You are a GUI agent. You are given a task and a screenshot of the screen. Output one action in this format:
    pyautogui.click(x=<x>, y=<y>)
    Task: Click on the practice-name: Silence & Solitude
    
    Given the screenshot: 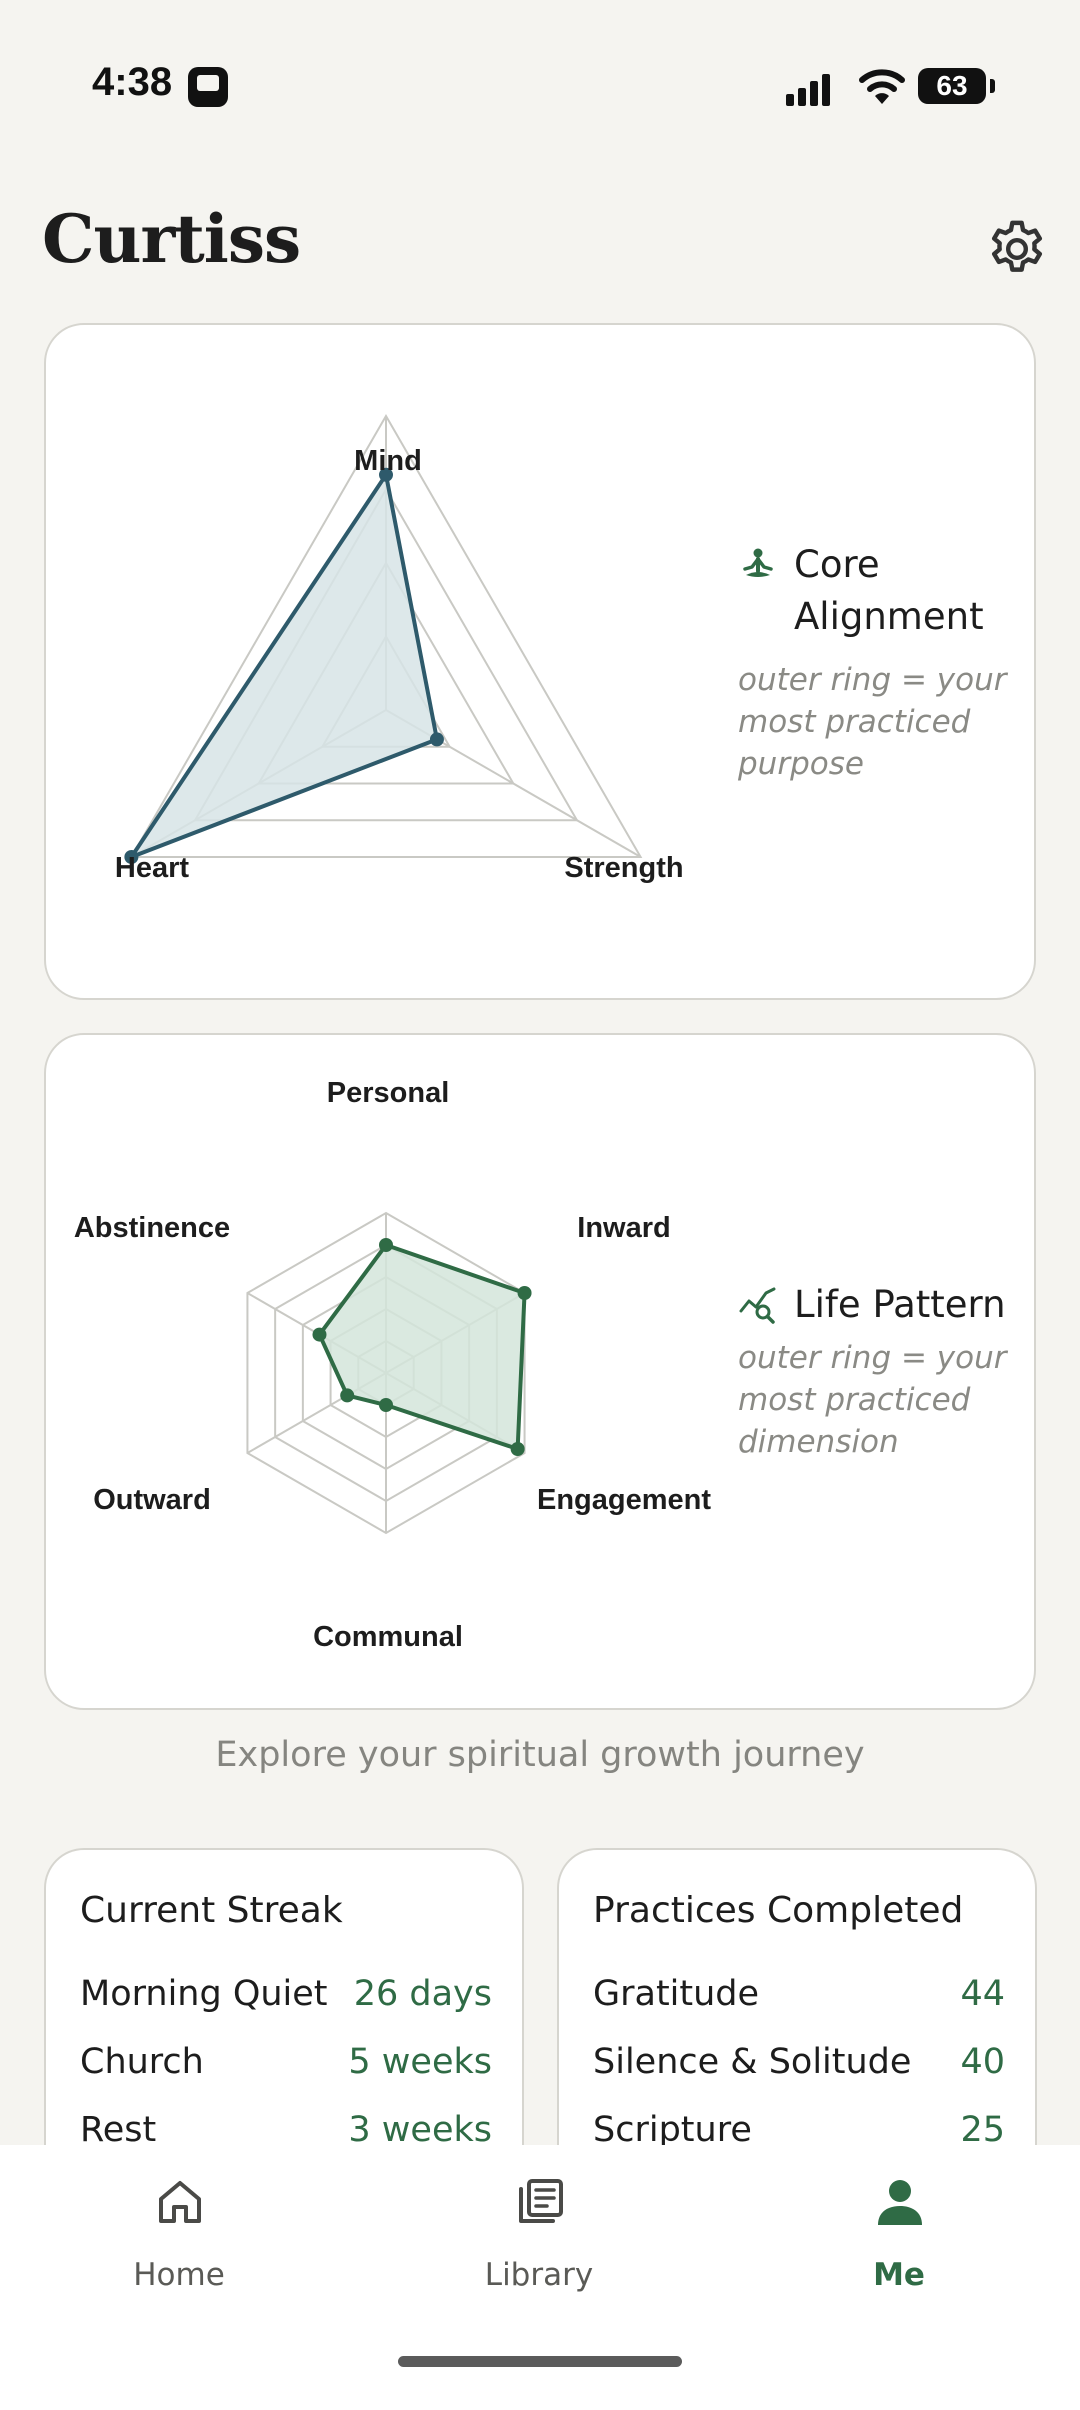 What is the action you would take?
    pyautogui.click(x=752, y=2062)
    